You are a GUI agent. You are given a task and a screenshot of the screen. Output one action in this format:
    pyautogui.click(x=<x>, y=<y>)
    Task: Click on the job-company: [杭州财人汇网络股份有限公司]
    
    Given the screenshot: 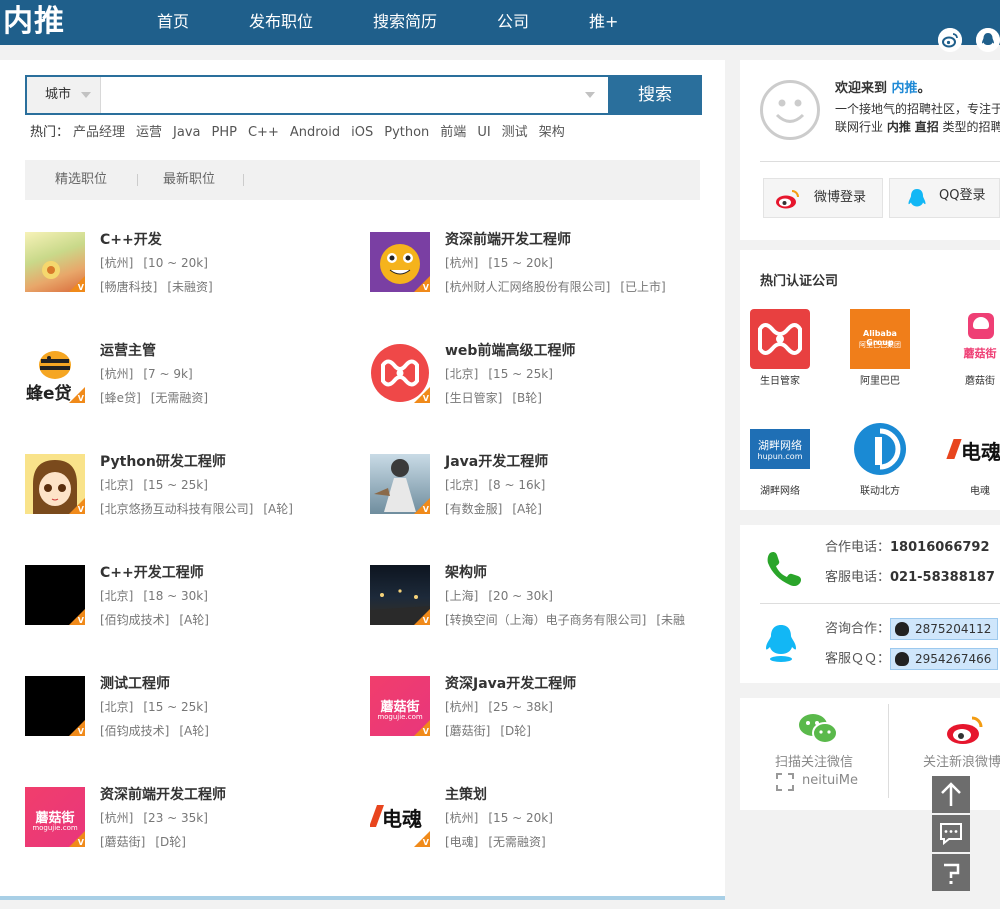 What is the action you would take?
    pyautogui.click(x=527, y=287)
    